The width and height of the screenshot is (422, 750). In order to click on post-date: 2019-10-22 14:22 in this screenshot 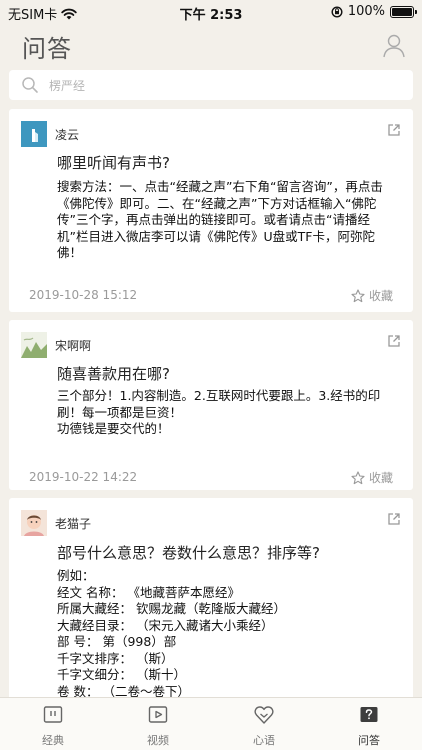, I will do `click(83, 477)`.